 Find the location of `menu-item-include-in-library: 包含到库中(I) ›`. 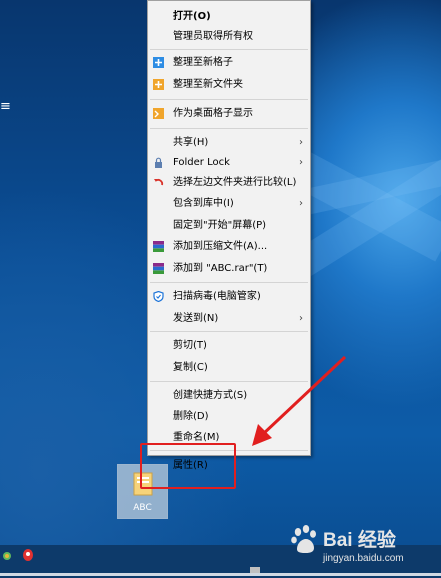

menu-item-include-in-library: 包含到库中(I) › is located at coordinates (229, 204).